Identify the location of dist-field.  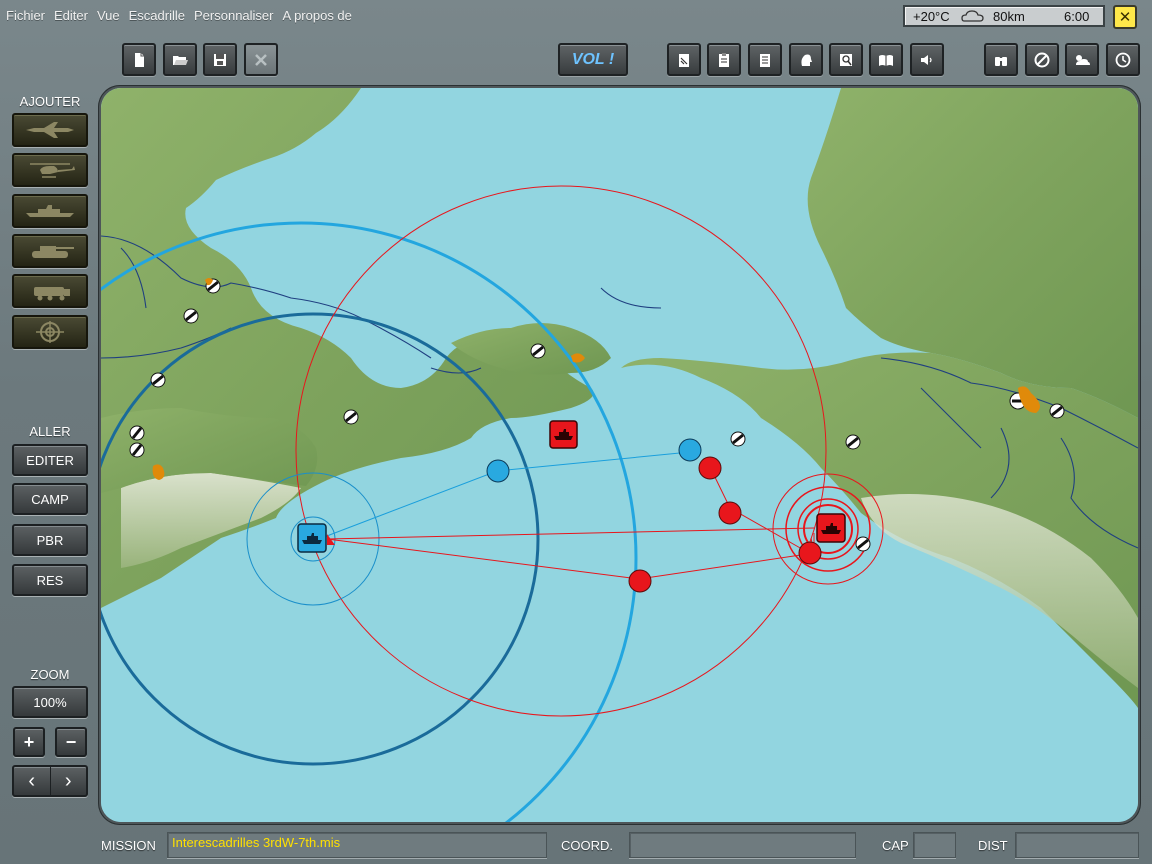
(1077, 845).